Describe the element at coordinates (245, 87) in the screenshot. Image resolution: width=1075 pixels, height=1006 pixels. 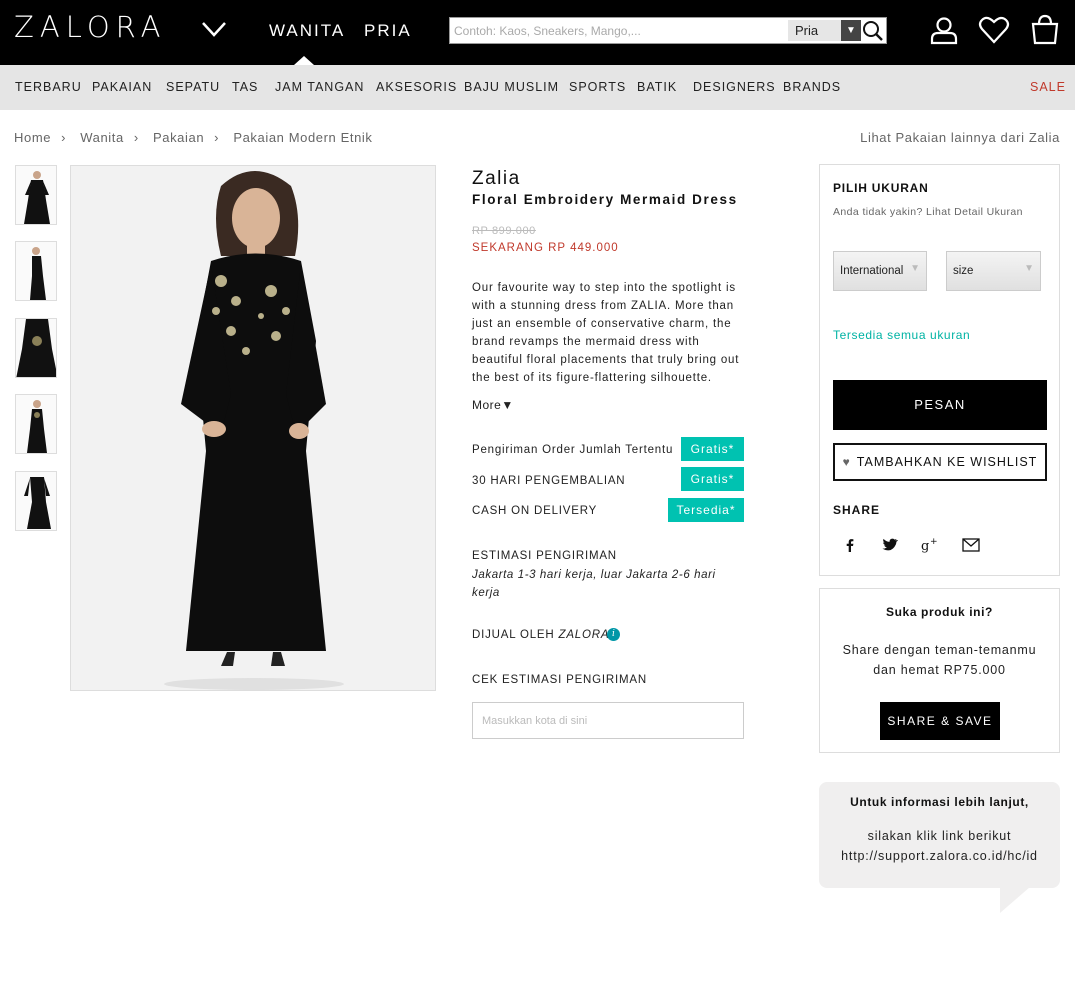
I see `nav-item-tas: TAS` at that location.